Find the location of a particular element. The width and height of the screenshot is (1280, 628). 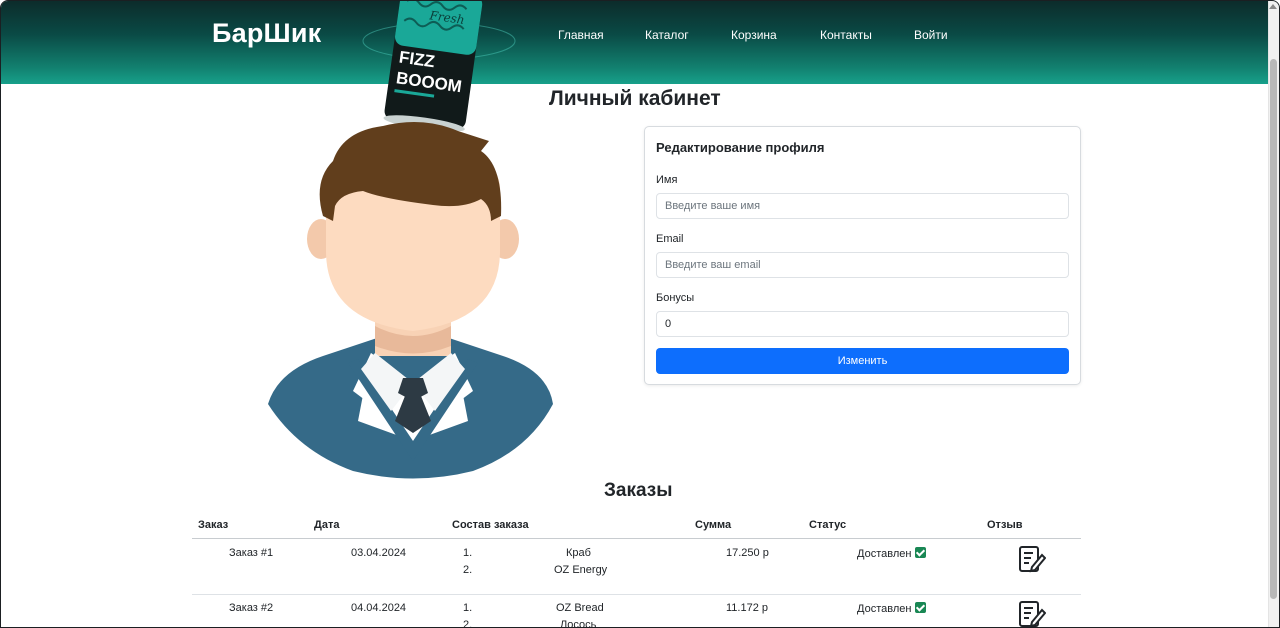

nav-item-contacts: Контакты is located at coordinates (846, 35).